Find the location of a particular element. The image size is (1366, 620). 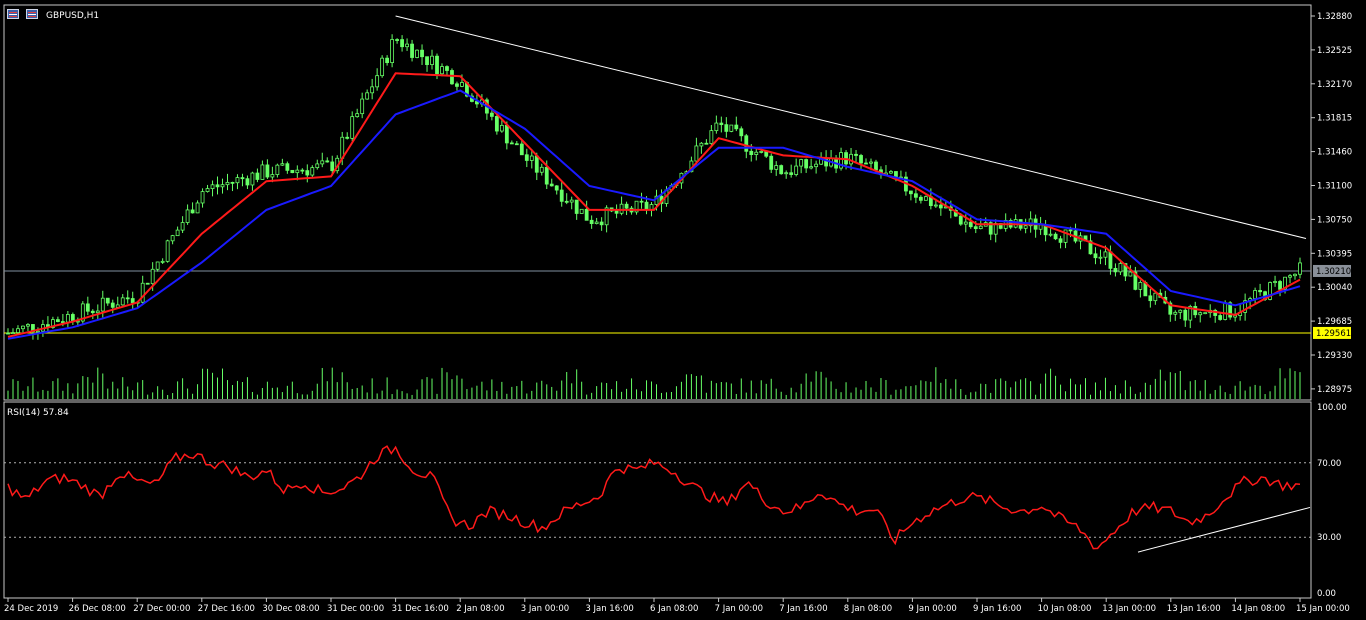

rsi-title: RSI(14) 57.84 is located at coordinates (38, 413).